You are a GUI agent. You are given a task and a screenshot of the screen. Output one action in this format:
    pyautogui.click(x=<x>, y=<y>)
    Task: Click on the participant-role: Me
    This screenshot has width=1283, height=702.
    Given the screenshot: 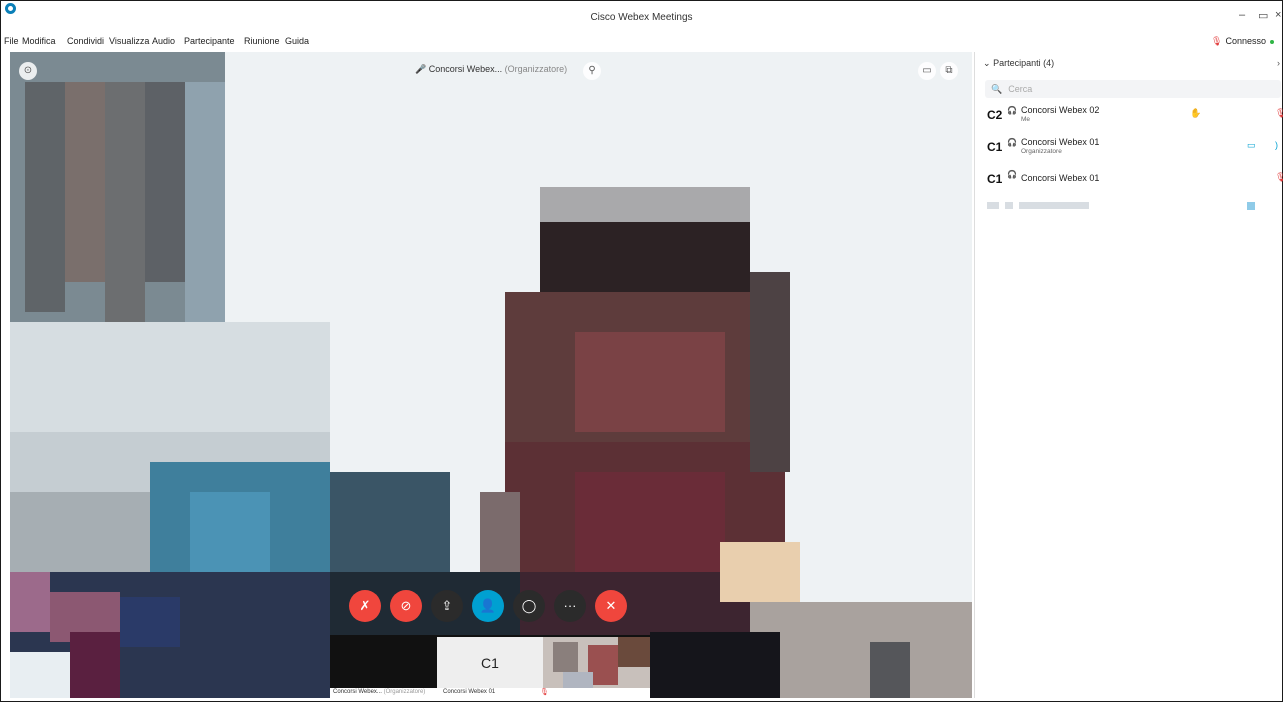 What is the action you would take?
    pyautogui.click(x=1026, y=119)
    